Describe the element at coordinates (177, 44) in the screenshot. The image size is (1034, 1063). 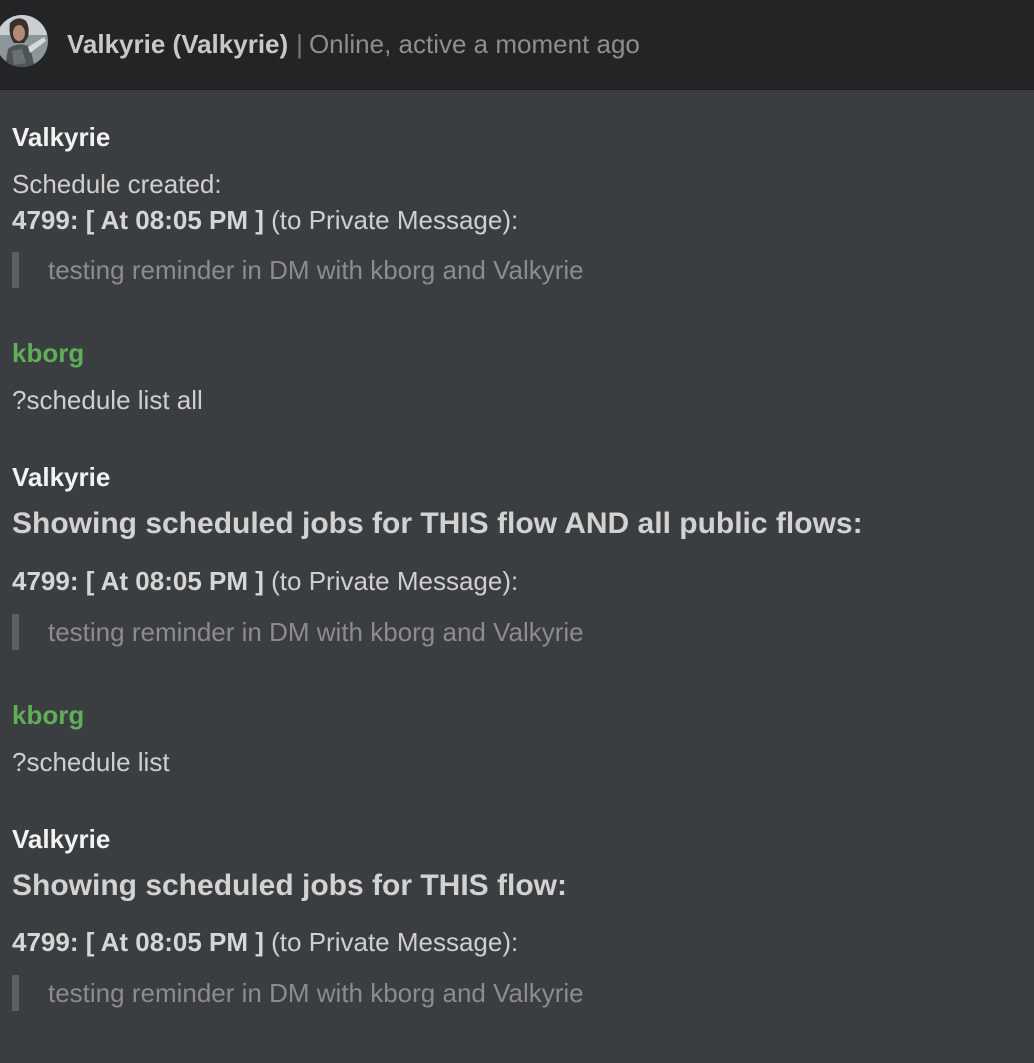
I see `contact-name: Valkyrie (Valkyrie)` at that location.